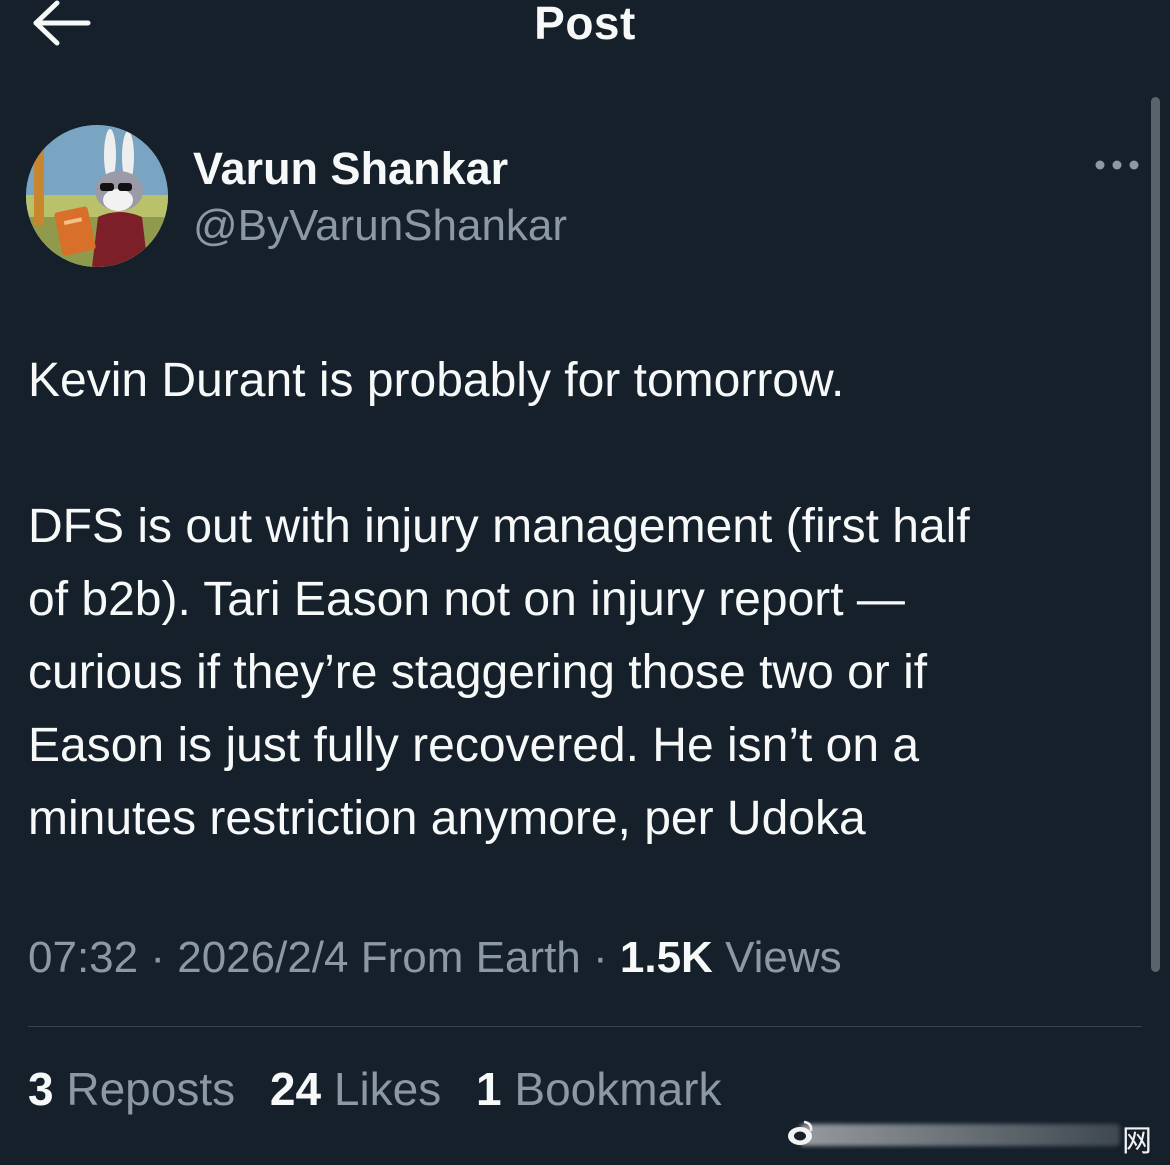  I want to click on watermark-text: 网, so click(1137, 1141).